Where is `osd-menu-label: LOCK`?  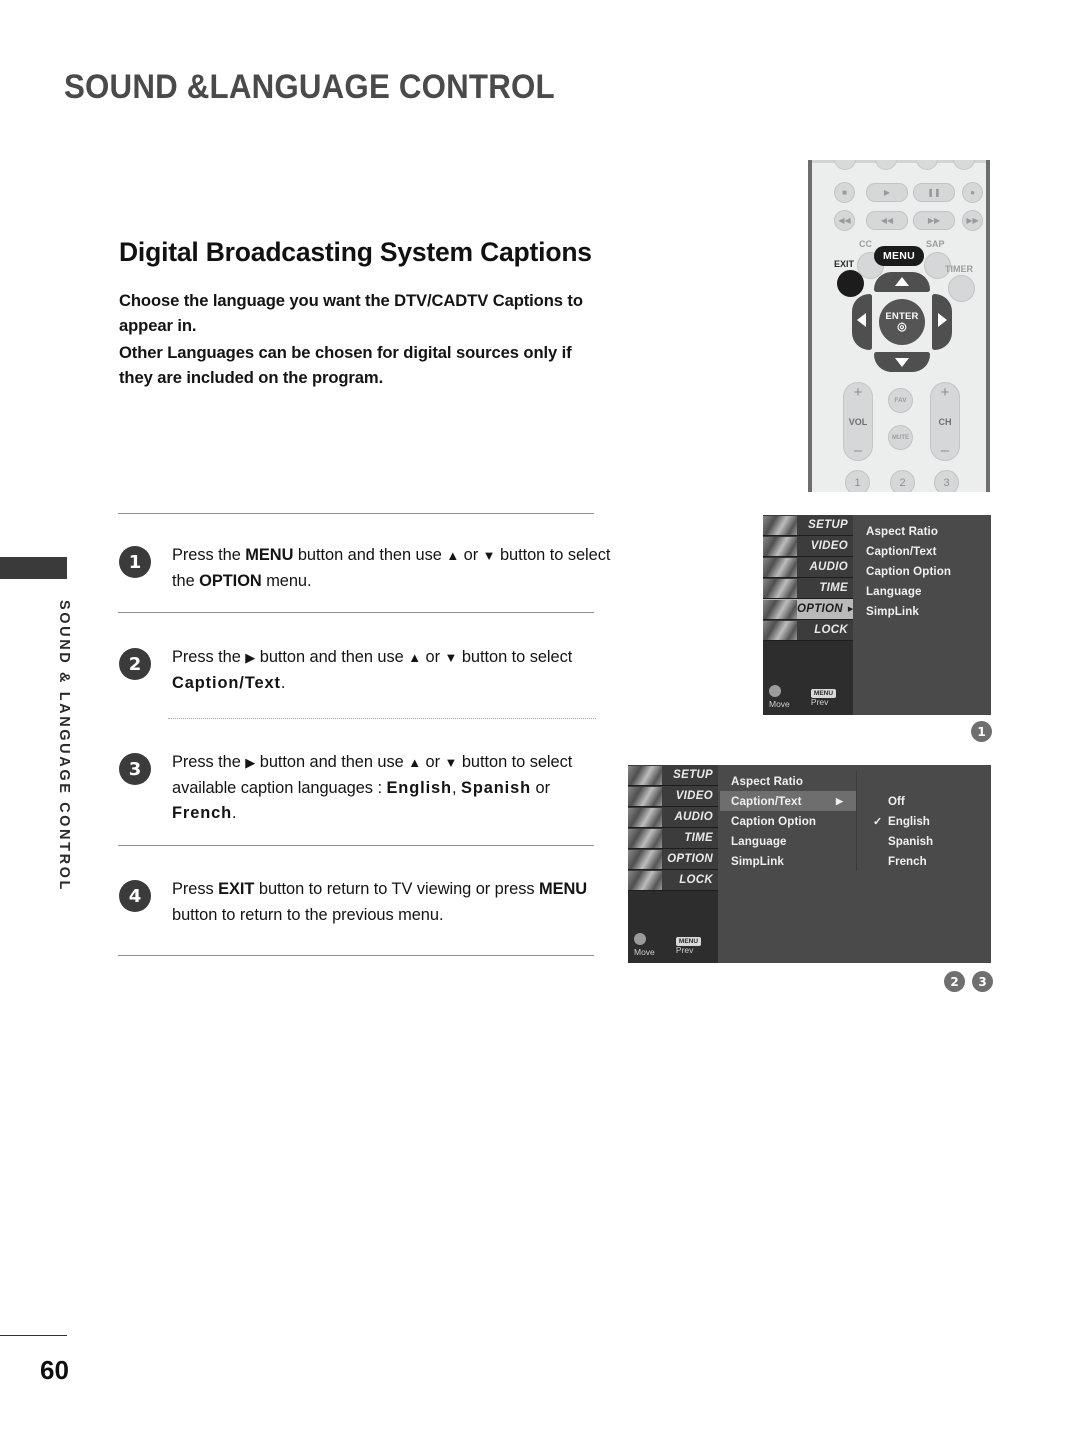 osd-menu-label: LOCK is located at coordinates (831, 630).